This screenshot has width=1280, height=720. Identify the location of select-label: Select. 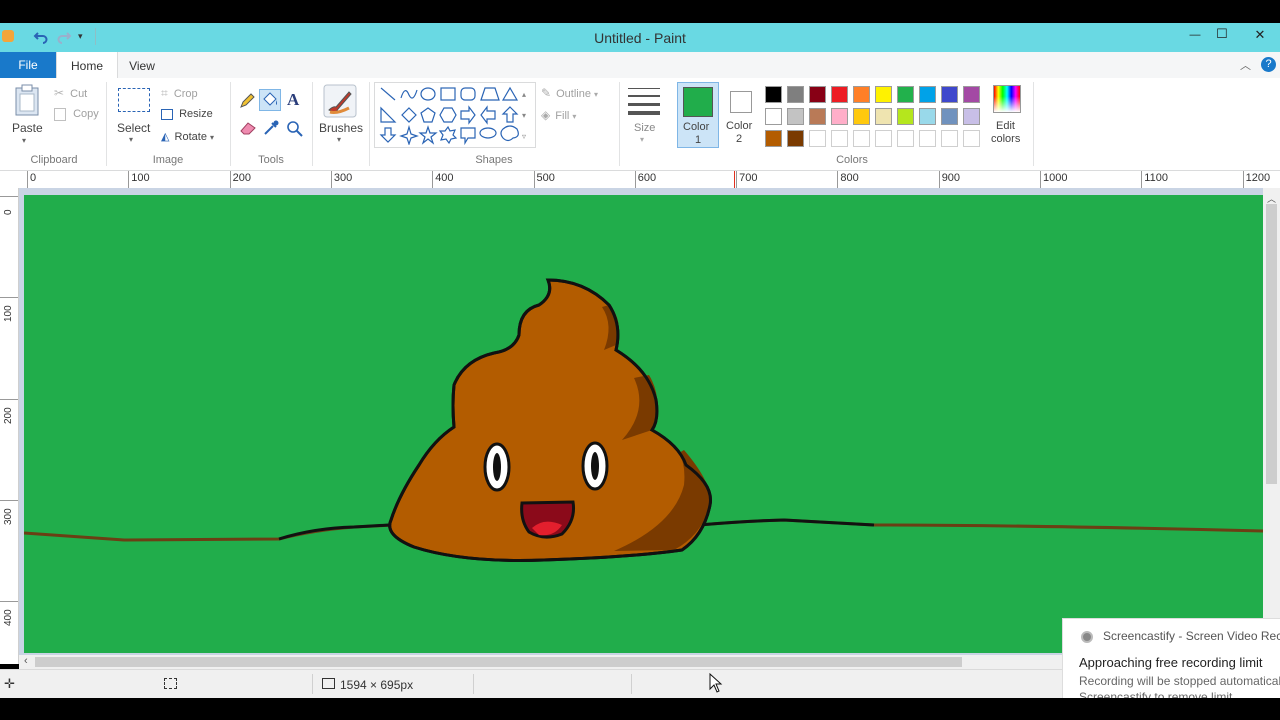
(134, 128).